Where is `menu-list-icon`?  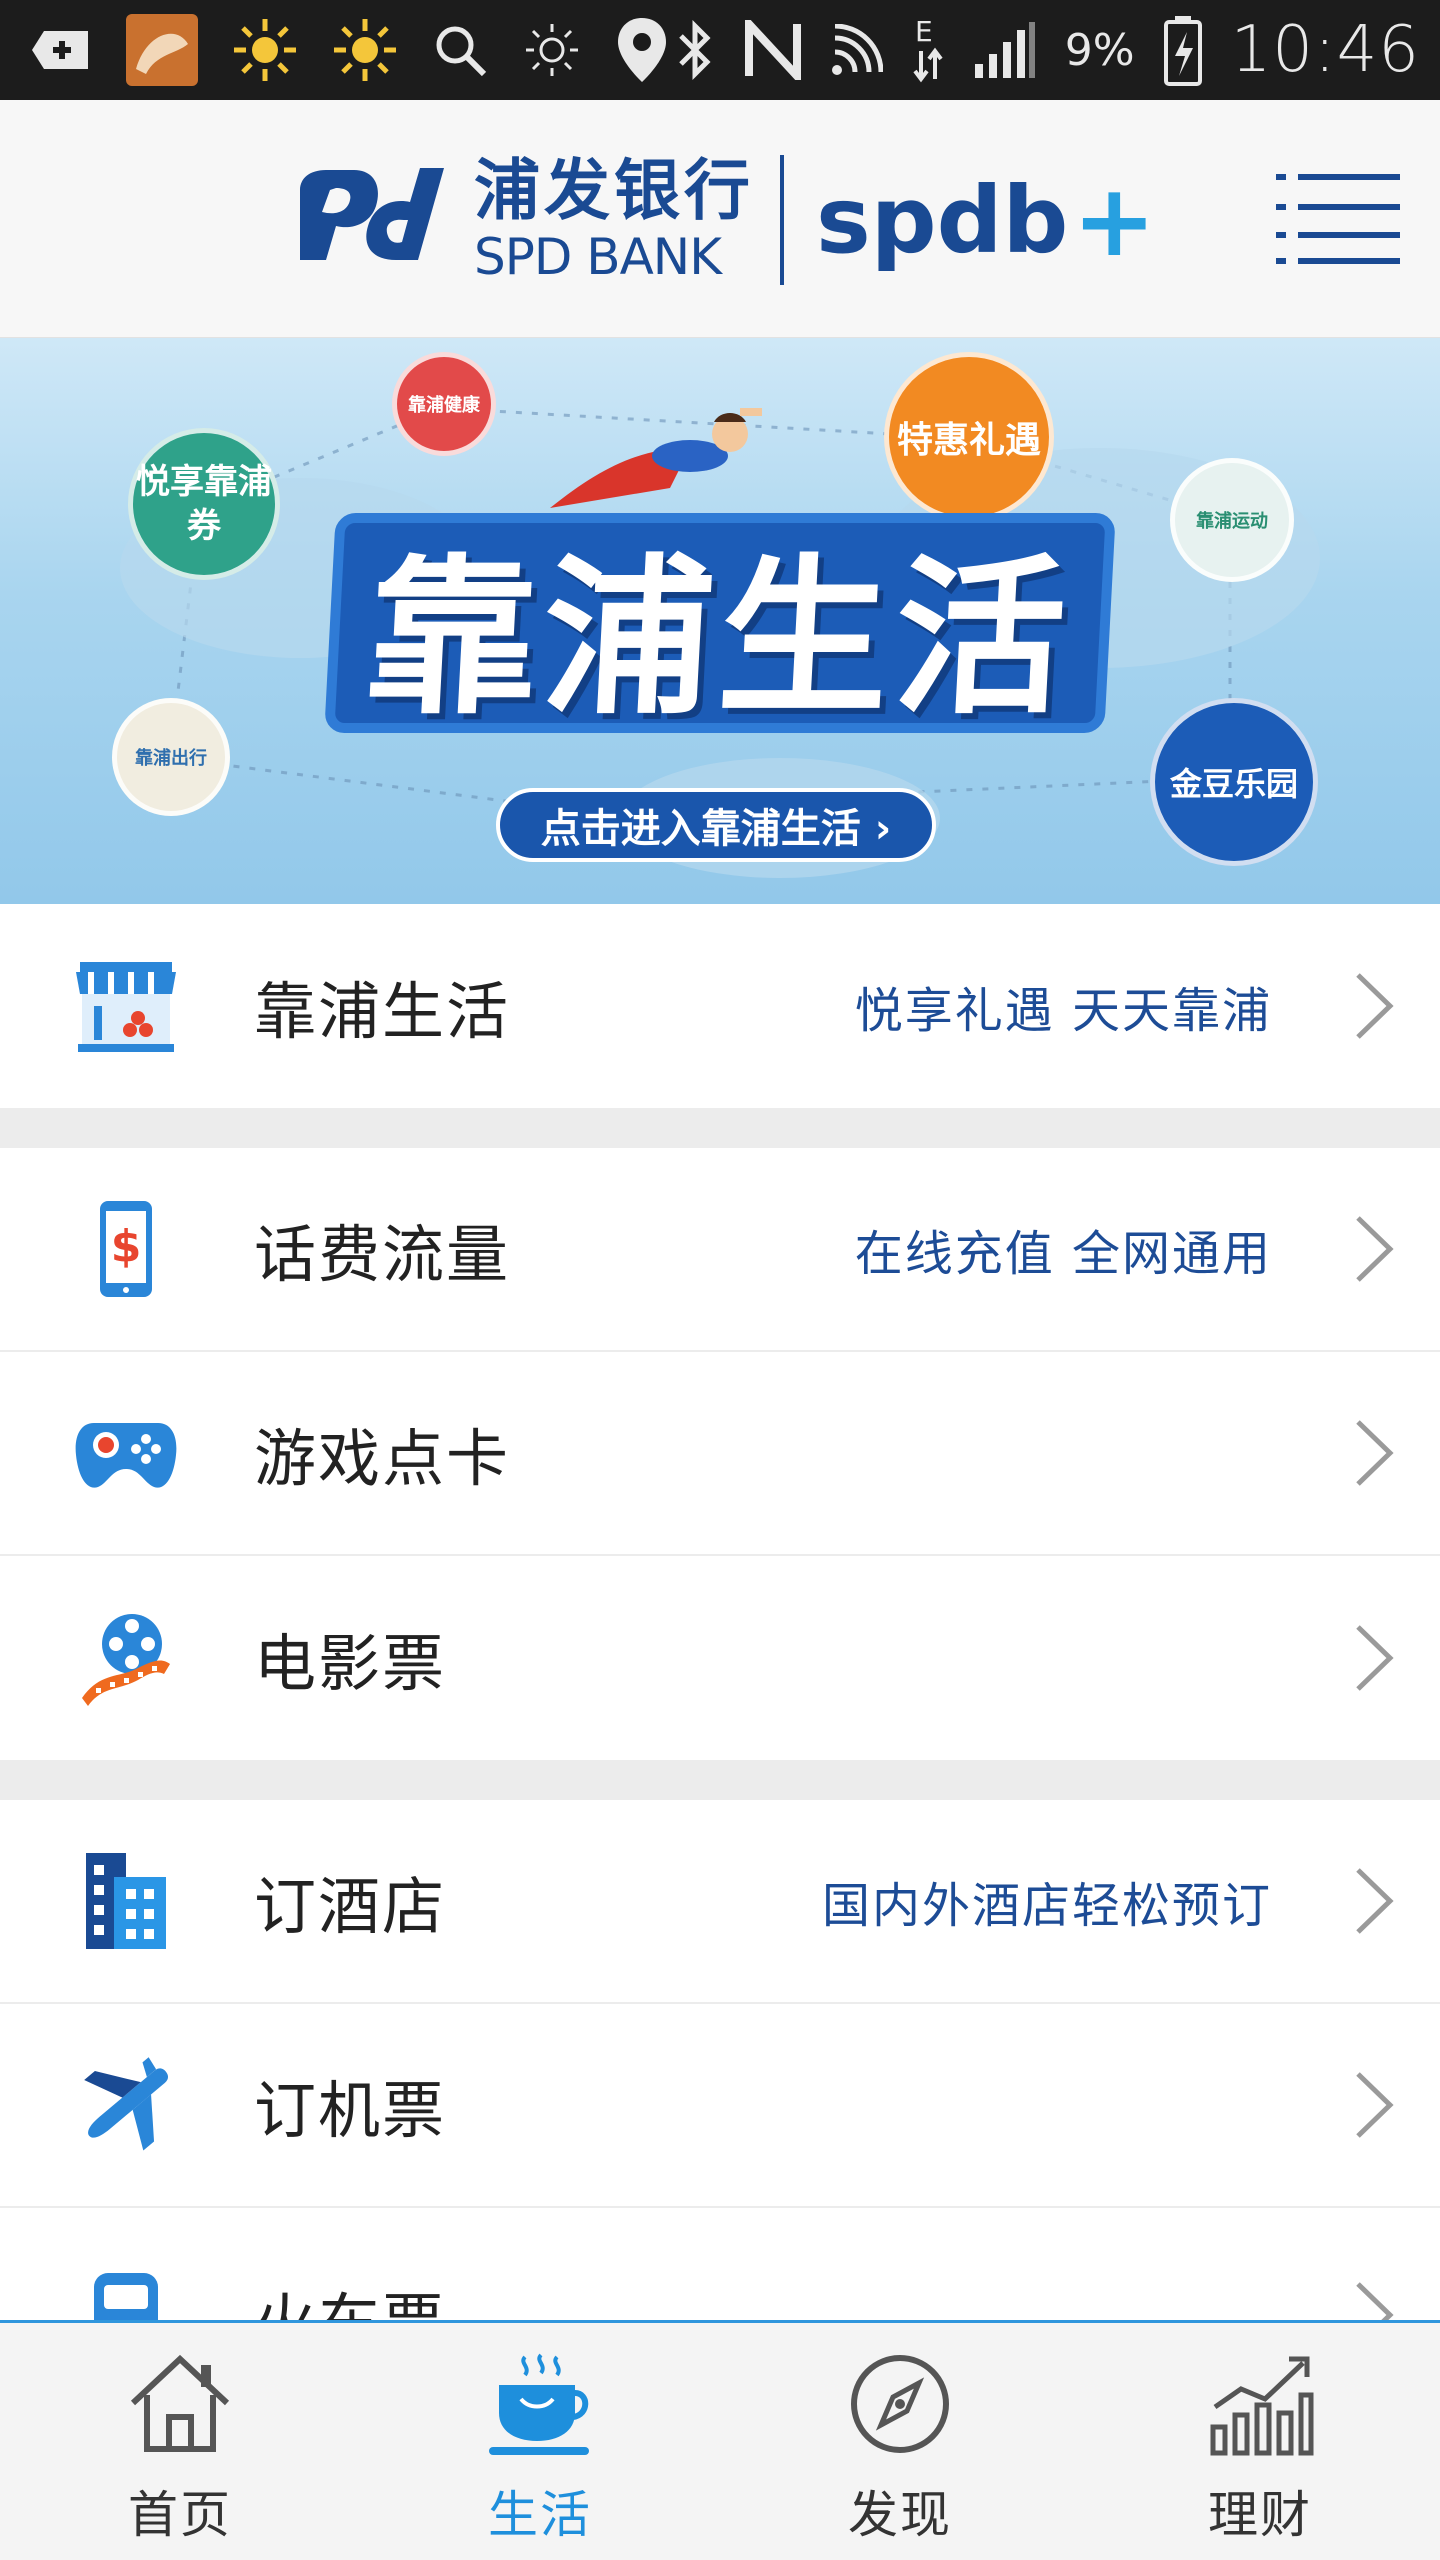 menu-list-icon is located at coordinates (1338, 218).